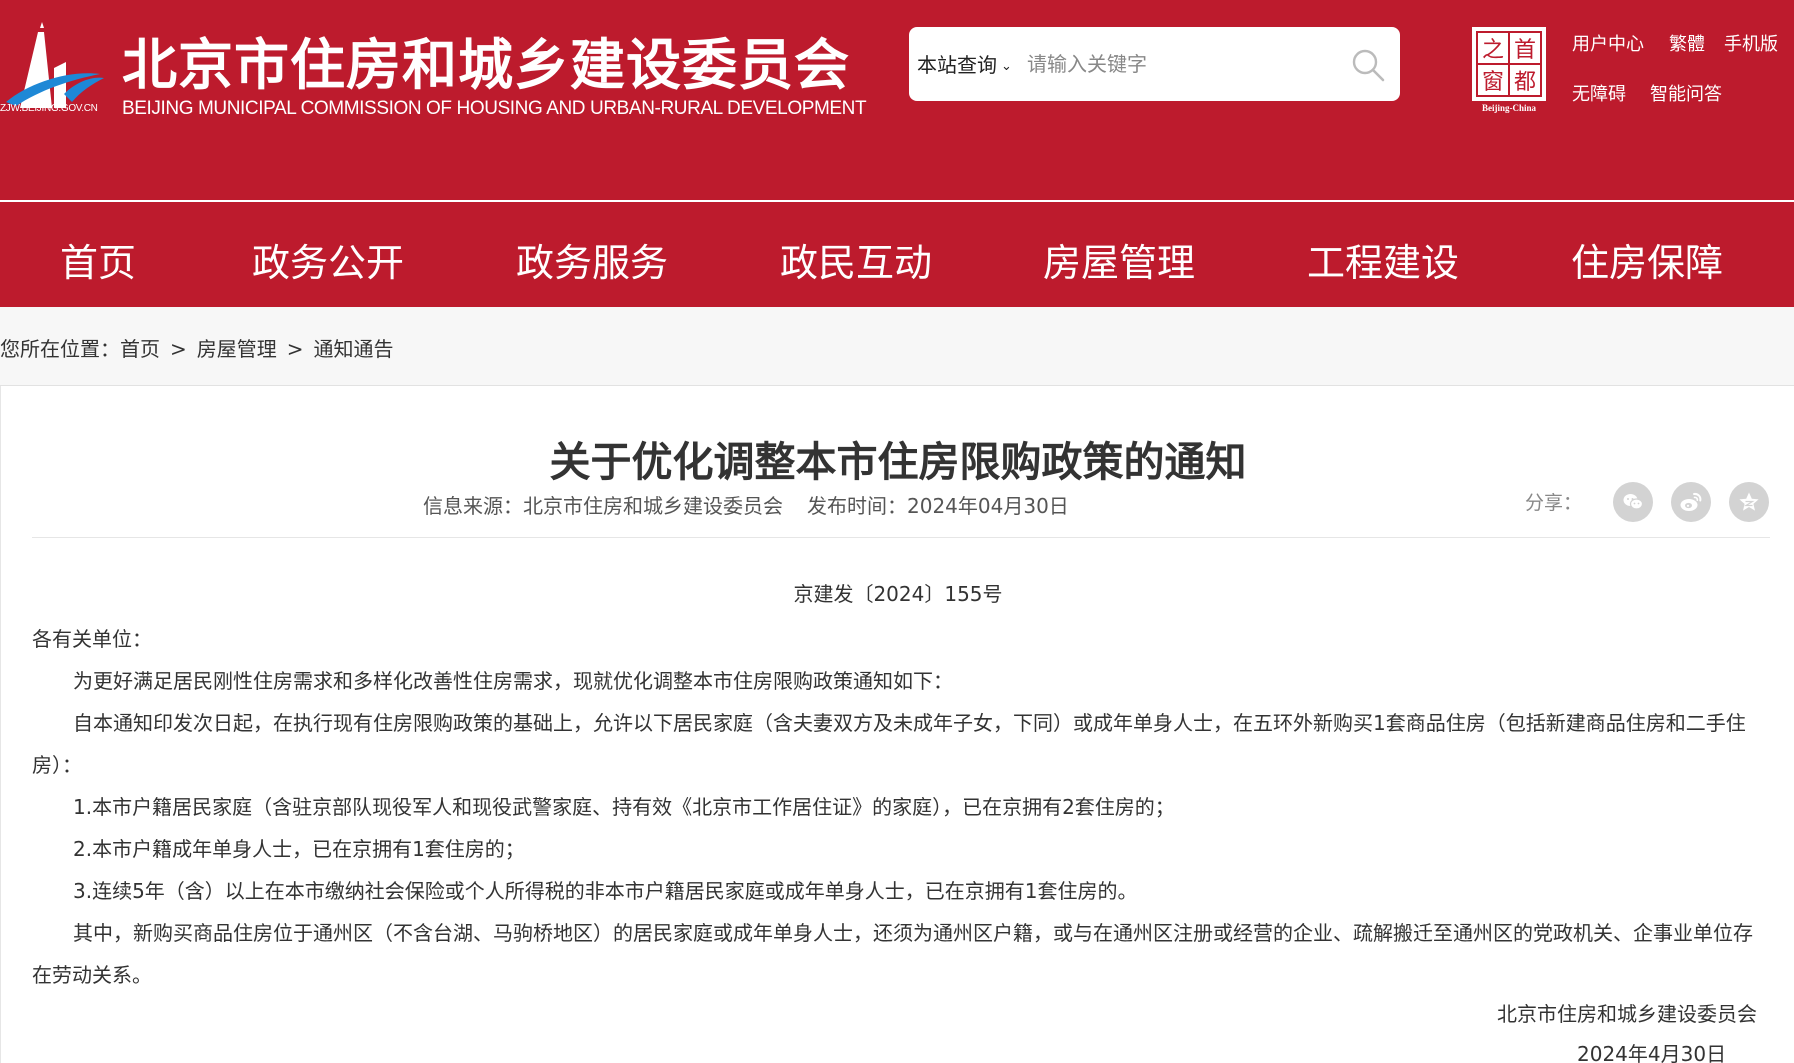  Describe the element at coordinates (354, 349) in the screenshot. I see `breadcrumb-notices: 通知通告` at that location.